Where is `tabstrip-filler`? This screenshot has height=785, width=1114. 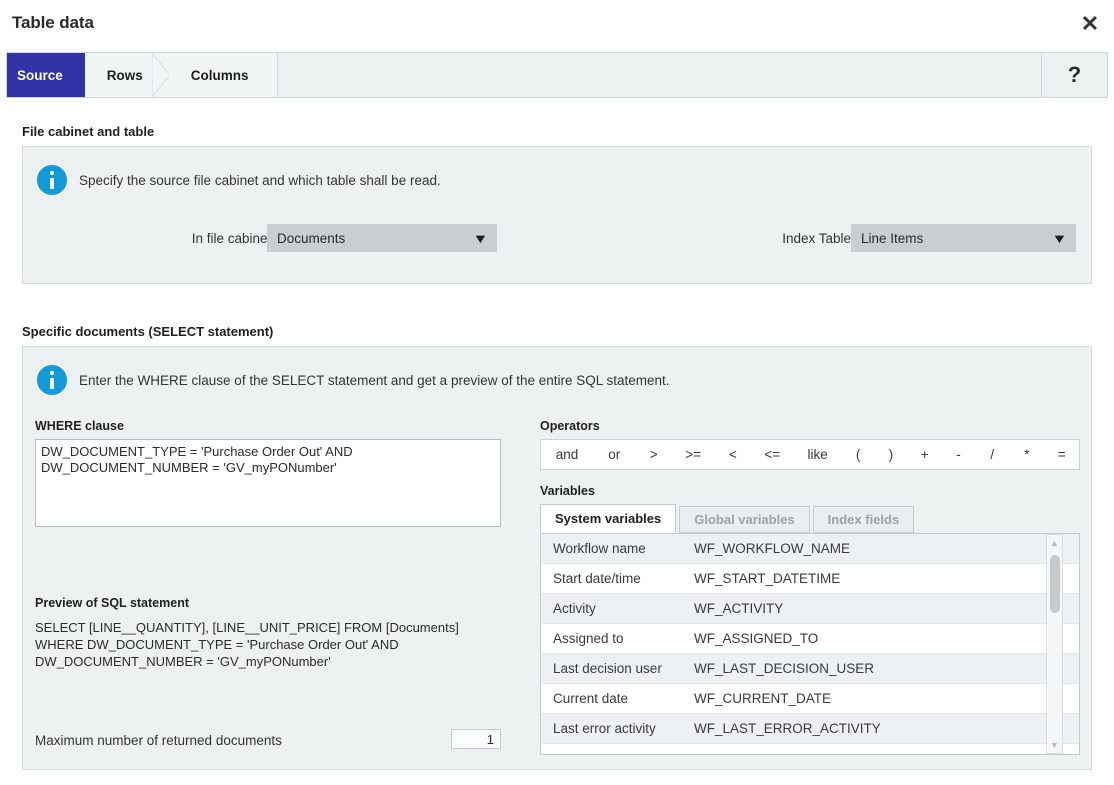
tabstrip-filler is located at coordinates (658, 75).